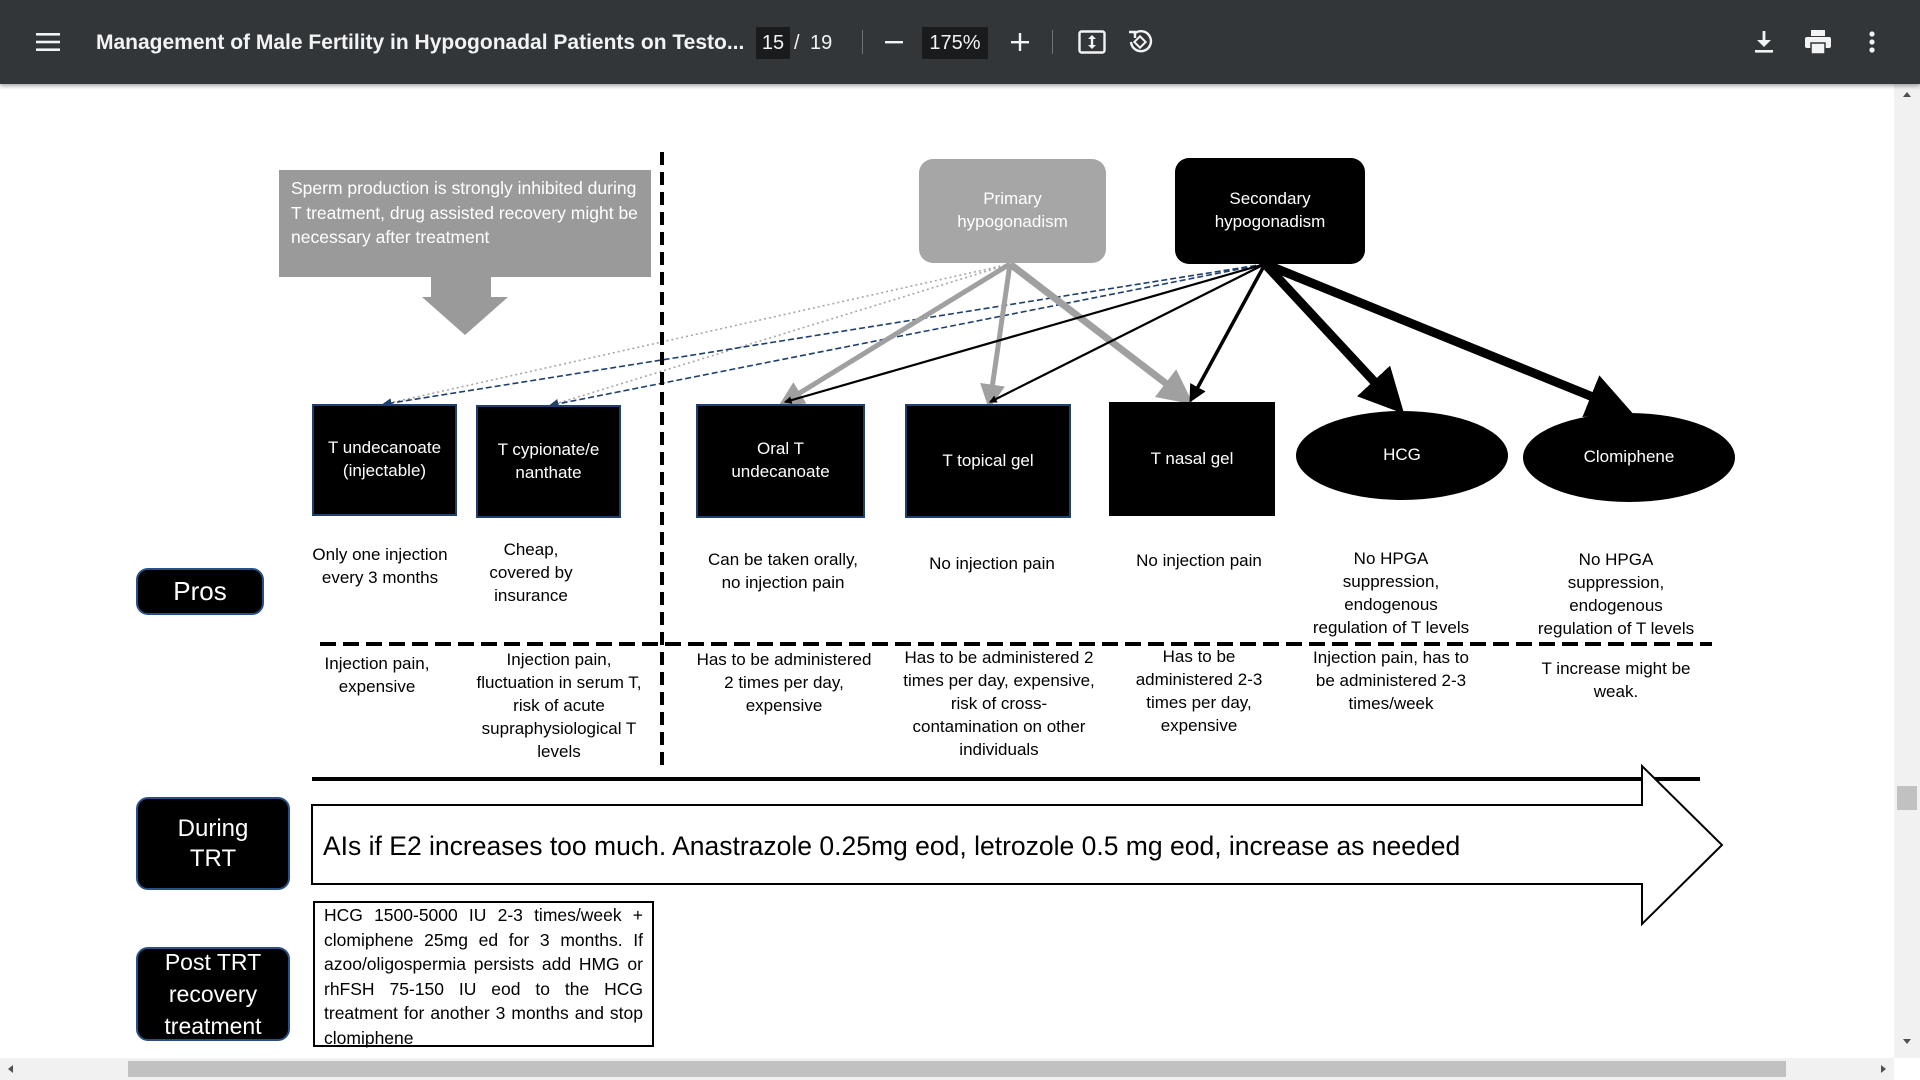 The width and height of the screenshot is (1920, 1080). I want to click on menu-button, so click(48, 42).